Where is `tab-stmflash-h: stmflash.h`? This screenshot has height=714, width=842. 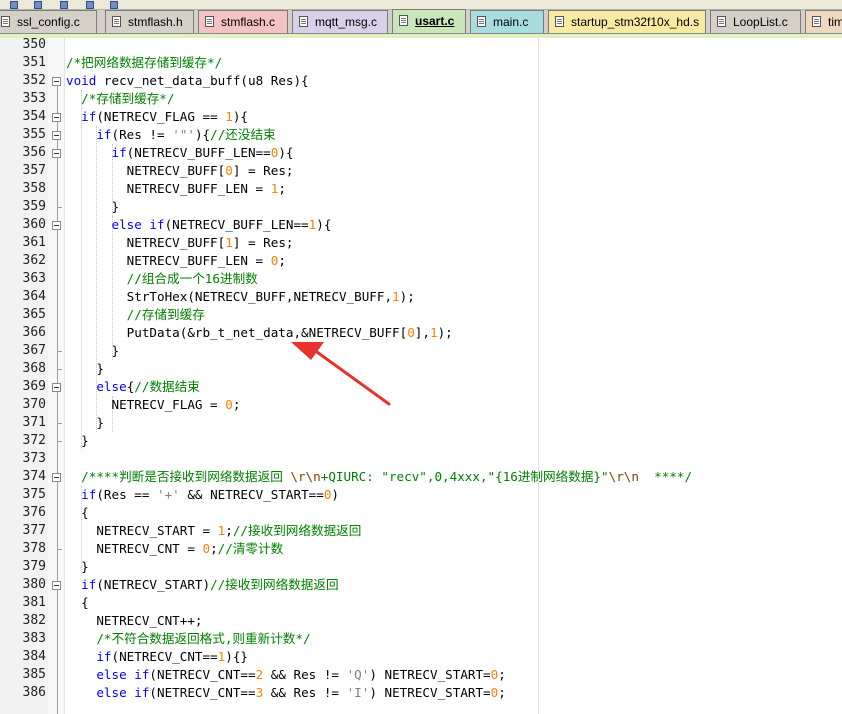 tab-stmflash-h: stmflash.h is located at coordinates (149, 22).